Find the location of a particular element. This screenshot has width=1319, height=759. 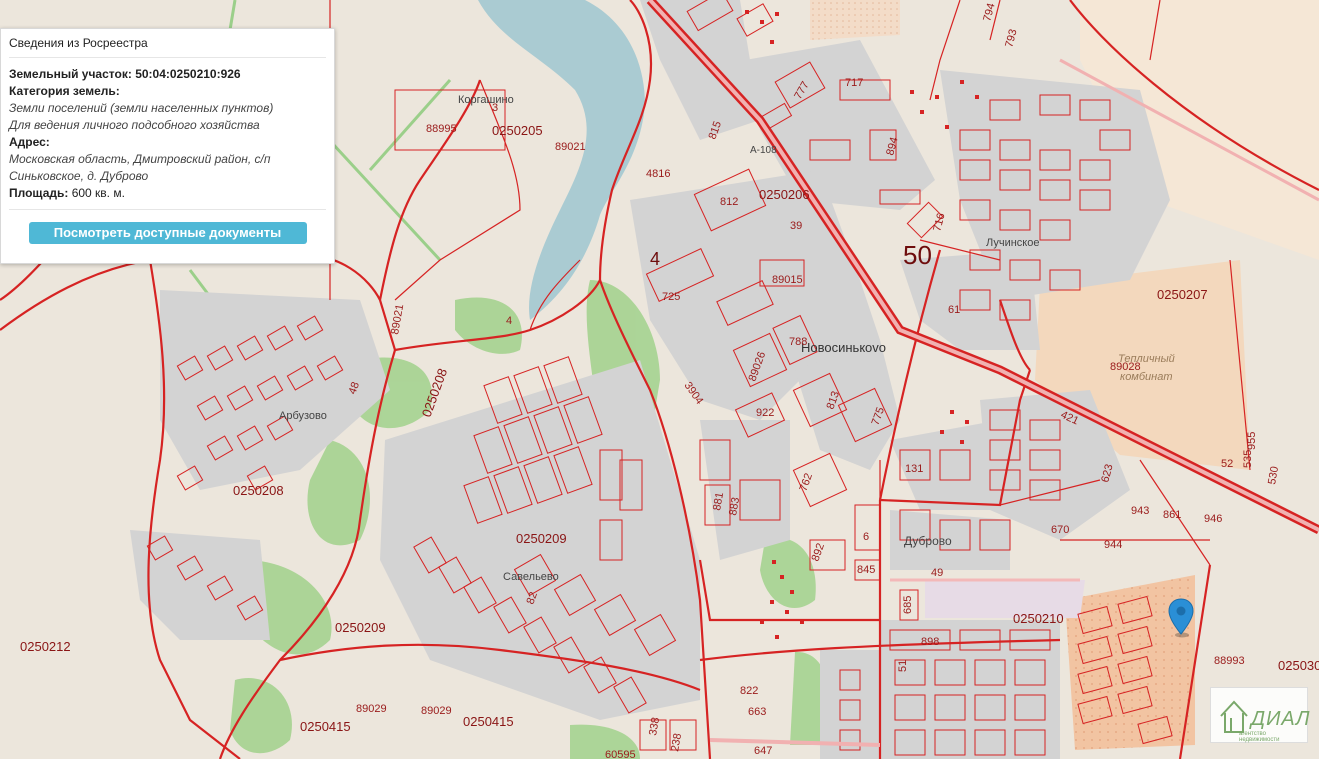

parcel-label: 788 is located at coordinates (798, 342).